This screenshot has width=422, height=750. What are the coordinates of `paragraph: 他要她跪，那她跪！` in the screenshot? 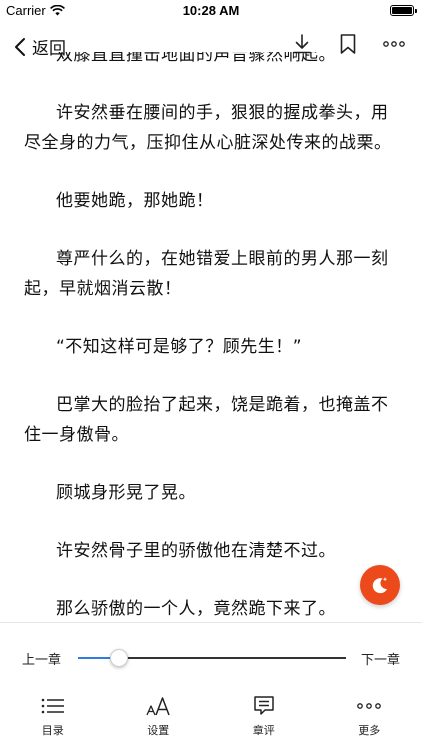 It's located at (135, 201).